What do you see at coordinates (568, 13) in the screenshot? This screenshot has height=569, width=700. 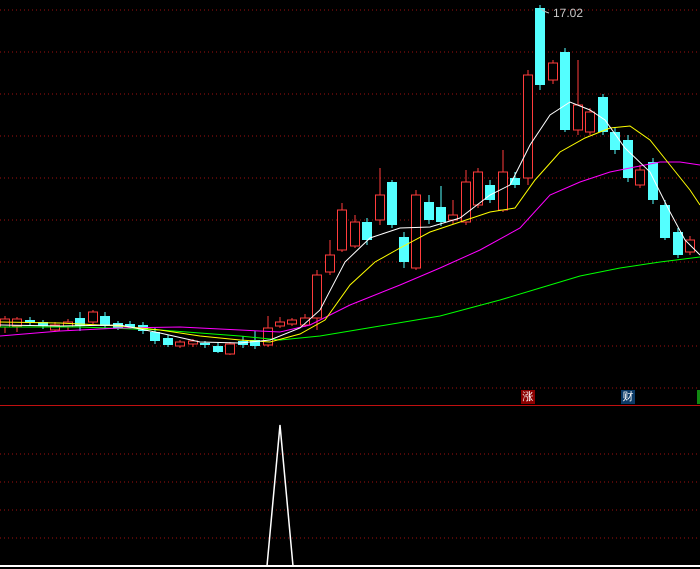 I see `high-price-label: 17.02` at bounding box center [568, 13].